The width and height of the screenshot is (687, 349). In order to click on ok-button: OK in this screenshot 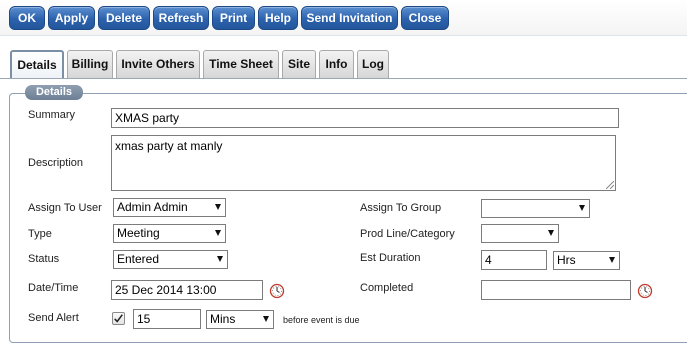, I will do `click(27, 18)`.